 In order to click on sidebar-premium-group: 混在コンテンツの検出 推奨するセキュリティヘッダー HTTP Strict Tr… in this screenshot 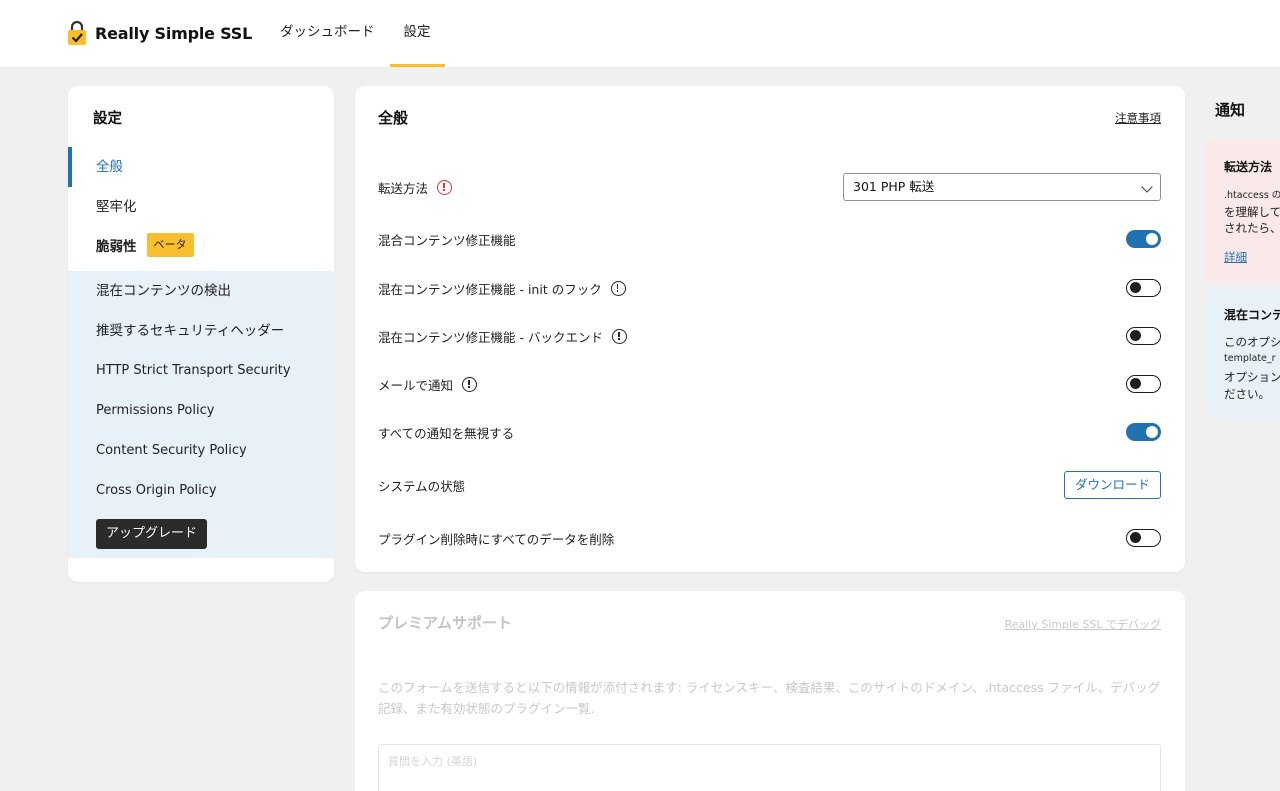, I will do `click(201, 414)`.